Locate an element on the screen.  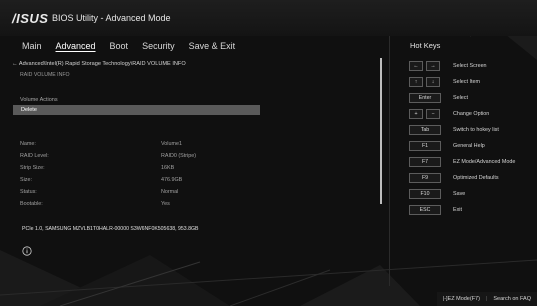
info-row-bootable: Bootable: Yes is located at coordinates (140, 205).